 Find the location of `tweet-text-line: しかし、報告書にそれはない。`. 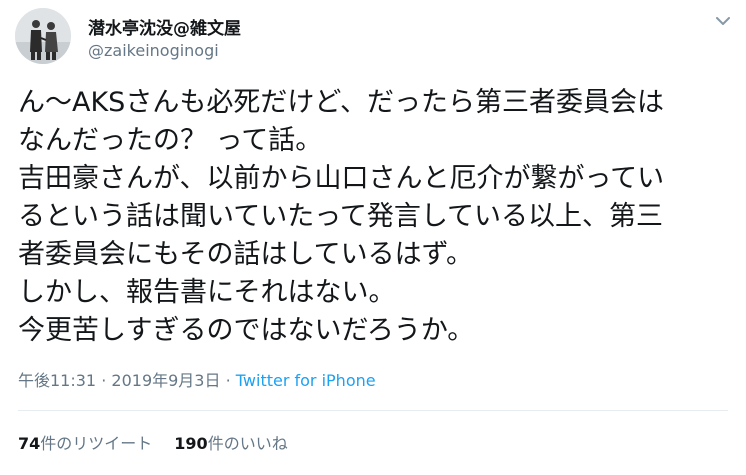

tweet-text-line: しかし、報告書にそれはない。 is located at coordinates (207, 292).